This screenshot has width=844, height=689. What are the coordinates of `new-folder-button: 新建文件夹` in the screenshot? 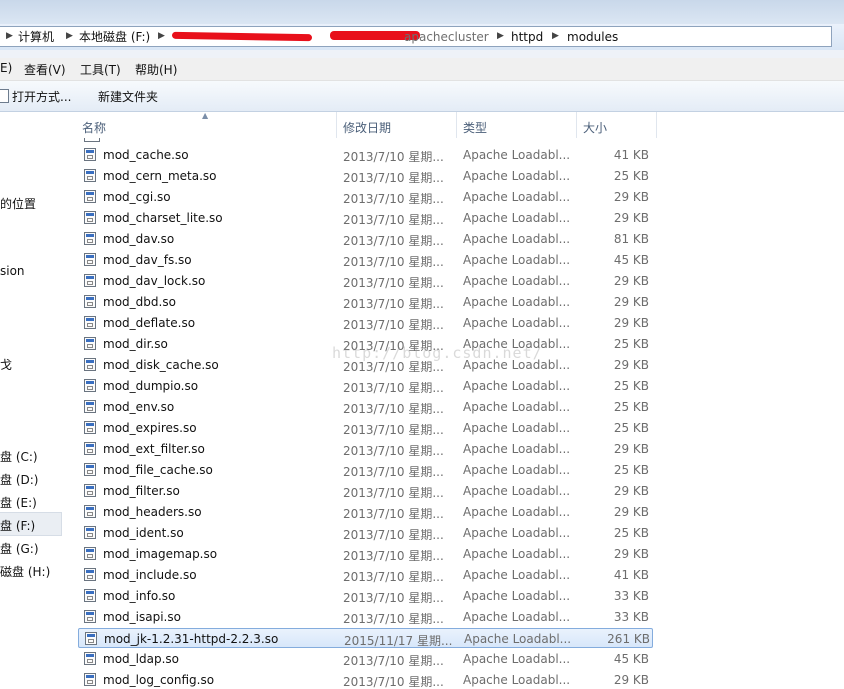 It's located at (128, 96).